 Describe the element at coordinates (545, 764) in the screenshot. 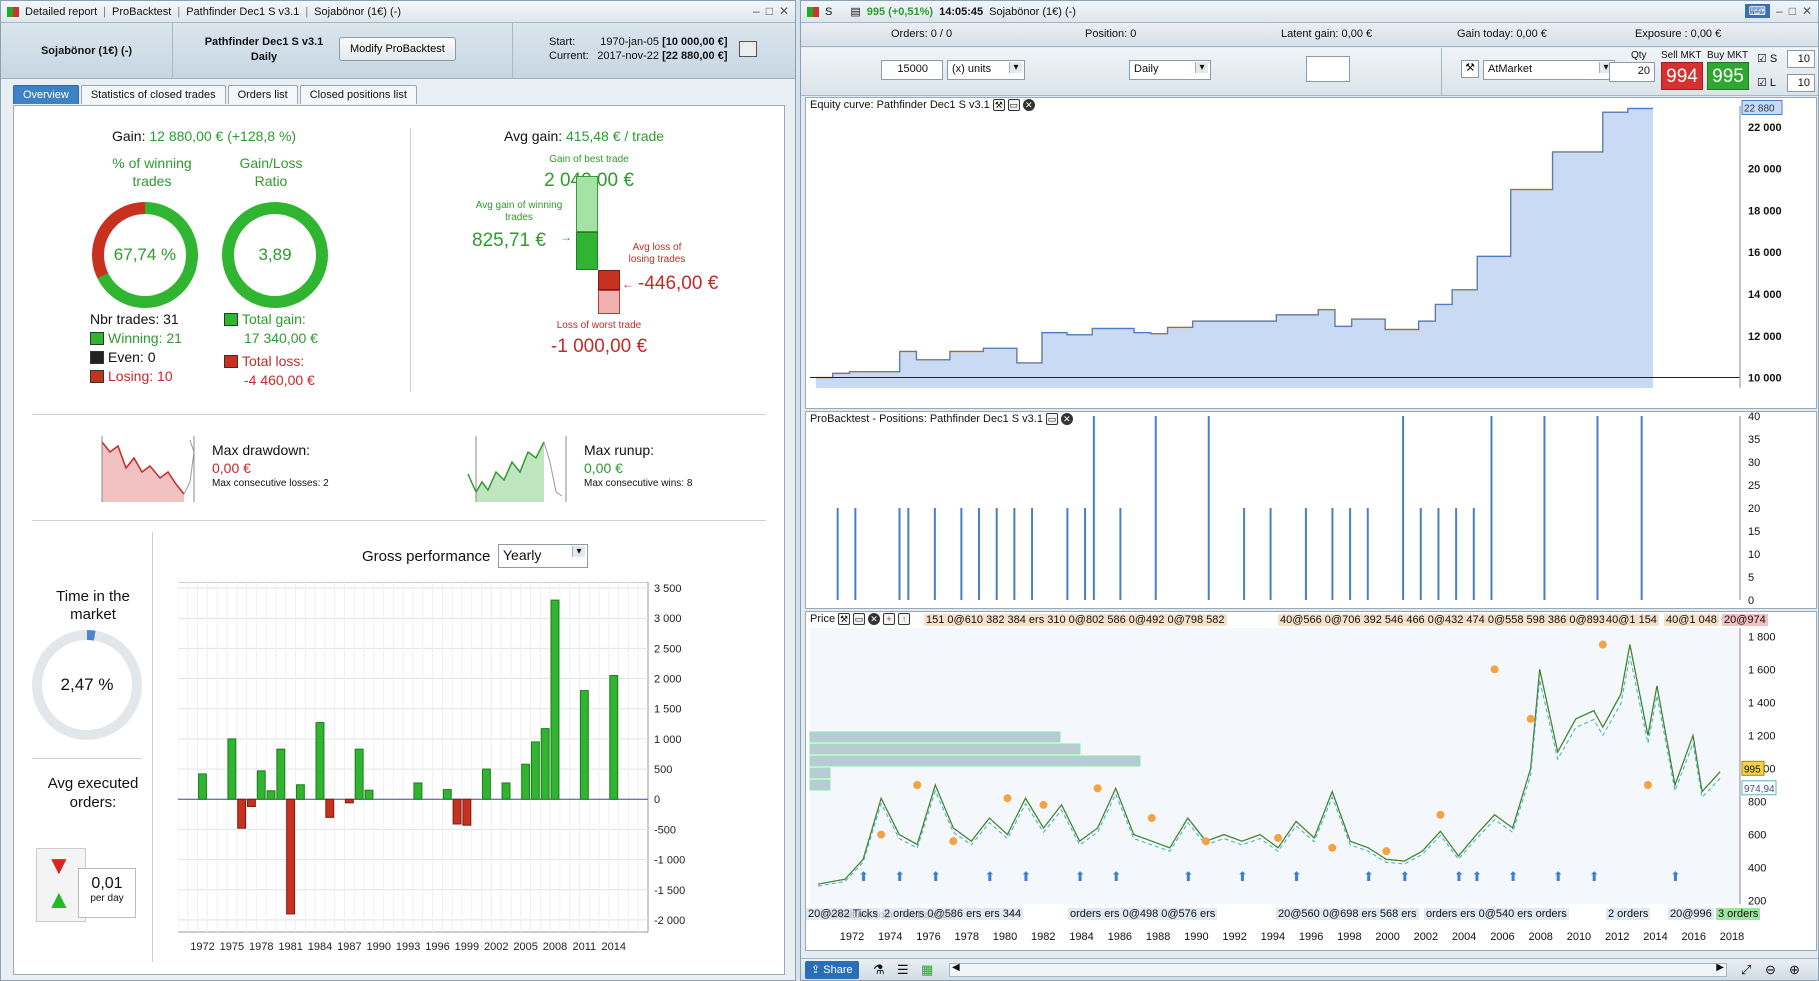

I see `bar-2007` at that location.